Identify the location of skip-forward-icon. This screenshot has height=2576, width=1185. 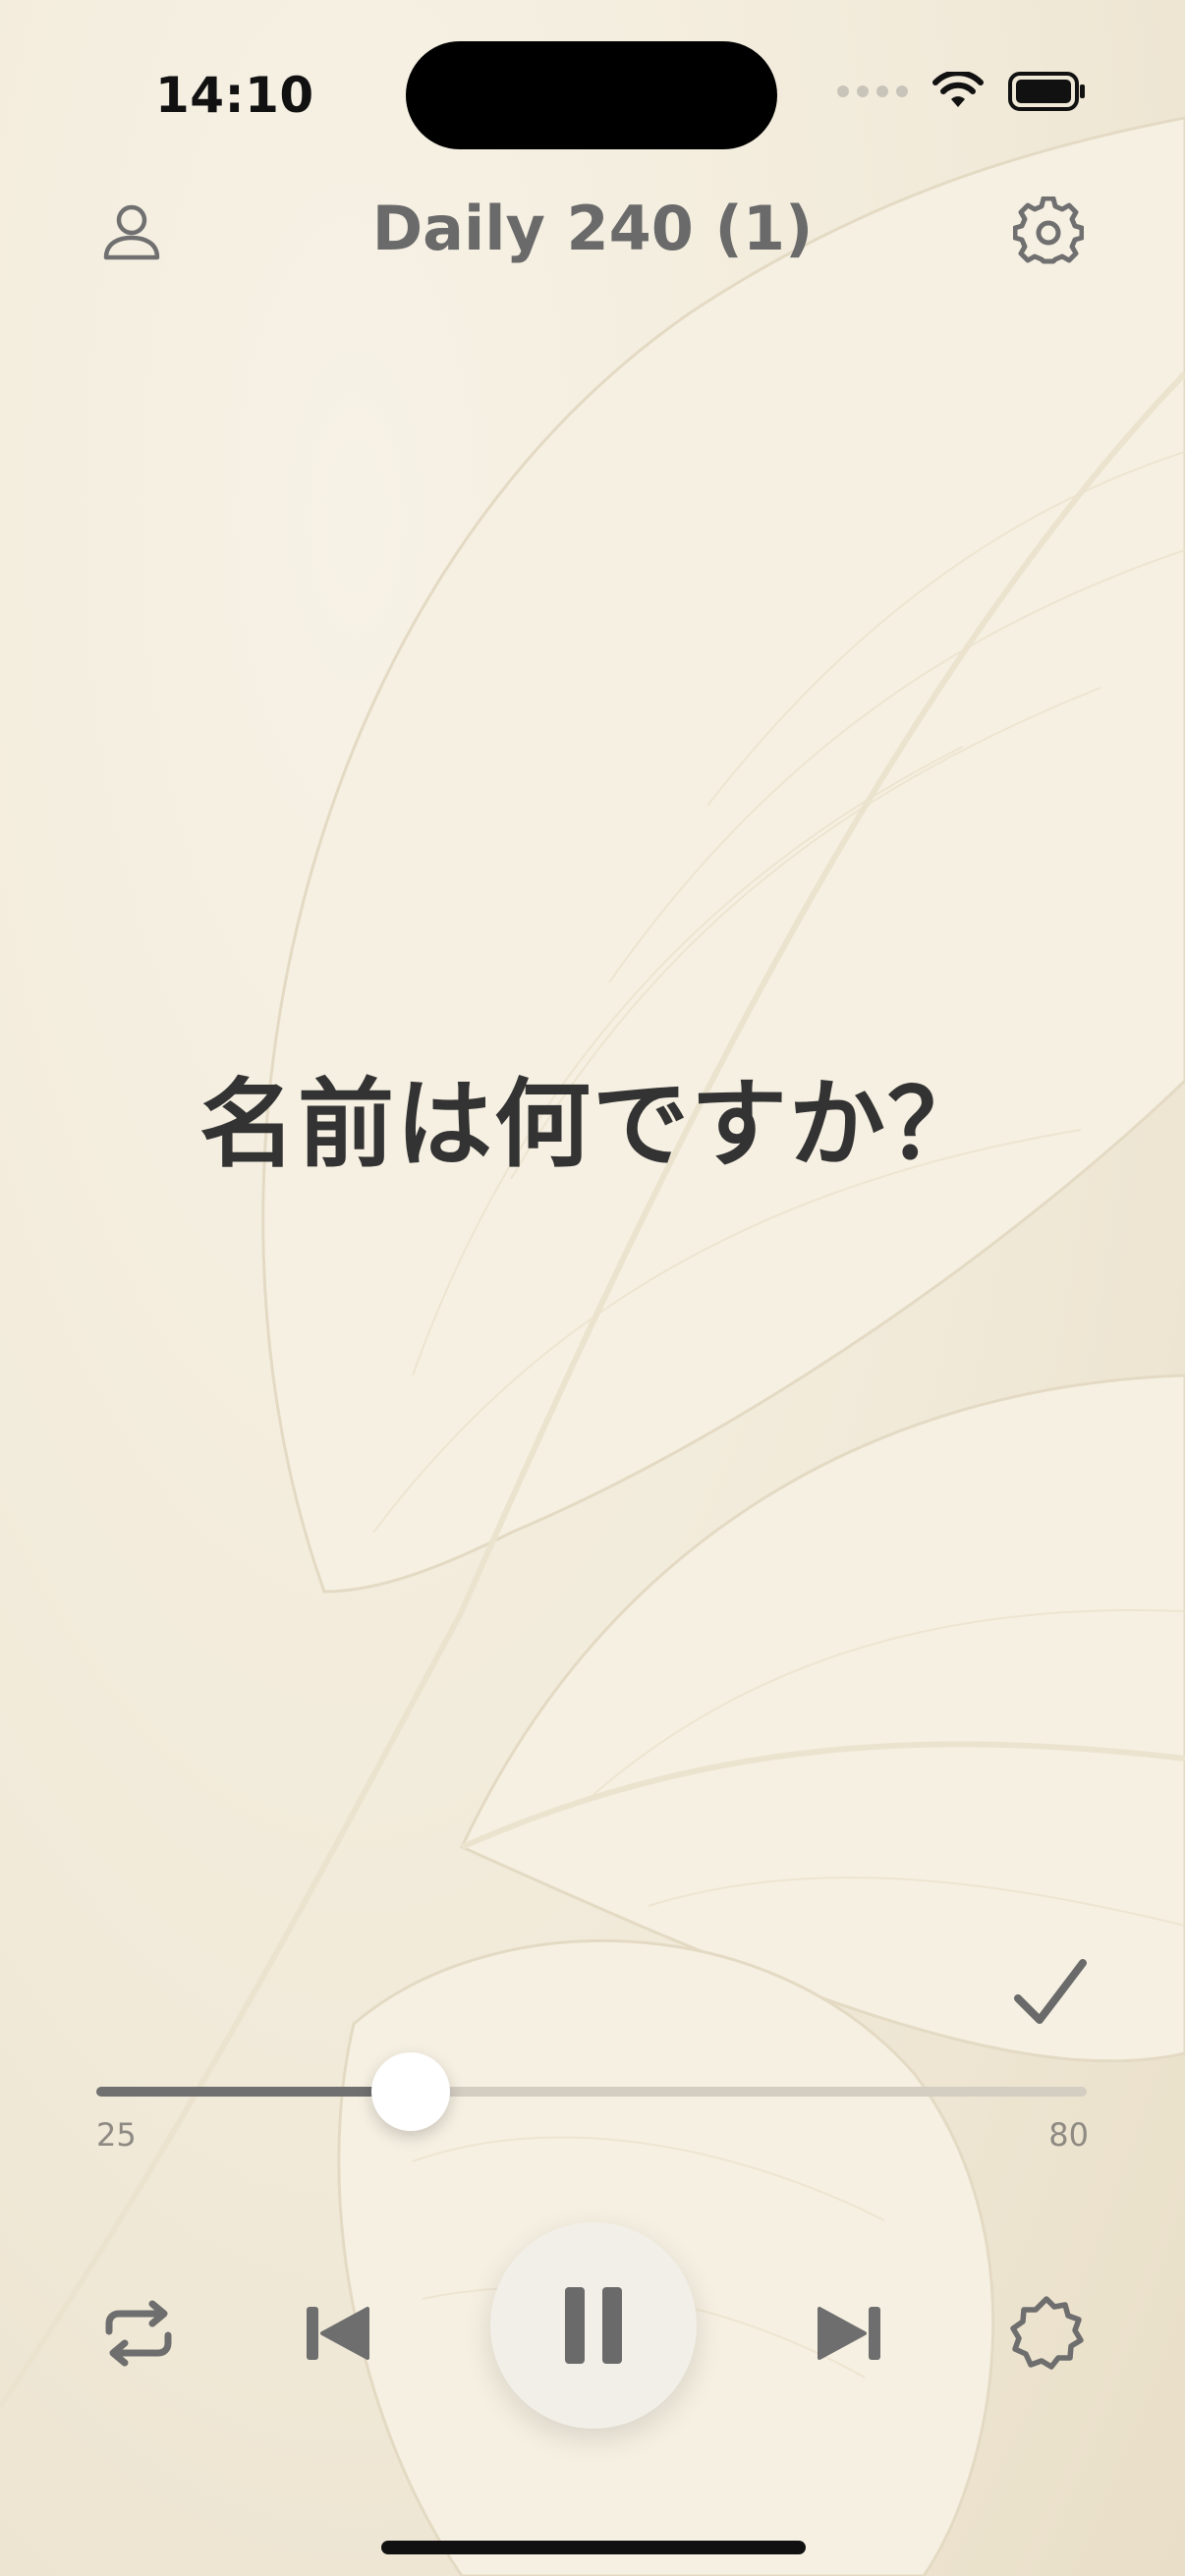
(849, 2333).